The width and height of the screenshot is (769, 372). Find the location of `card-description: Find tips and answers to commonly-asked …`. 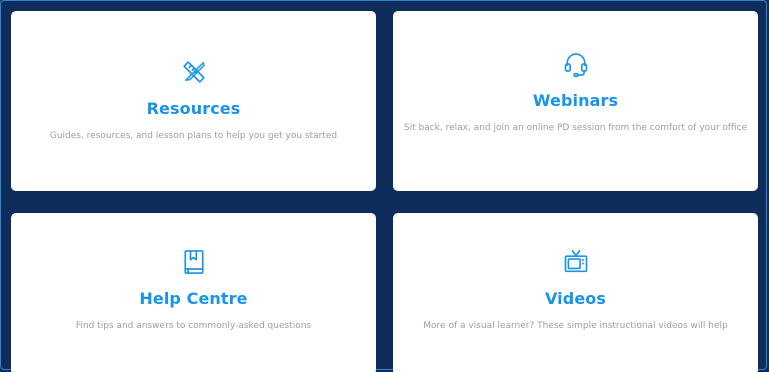

card-description: Find tips and answers to commonly-asked … is located at coordinates (193, 326).